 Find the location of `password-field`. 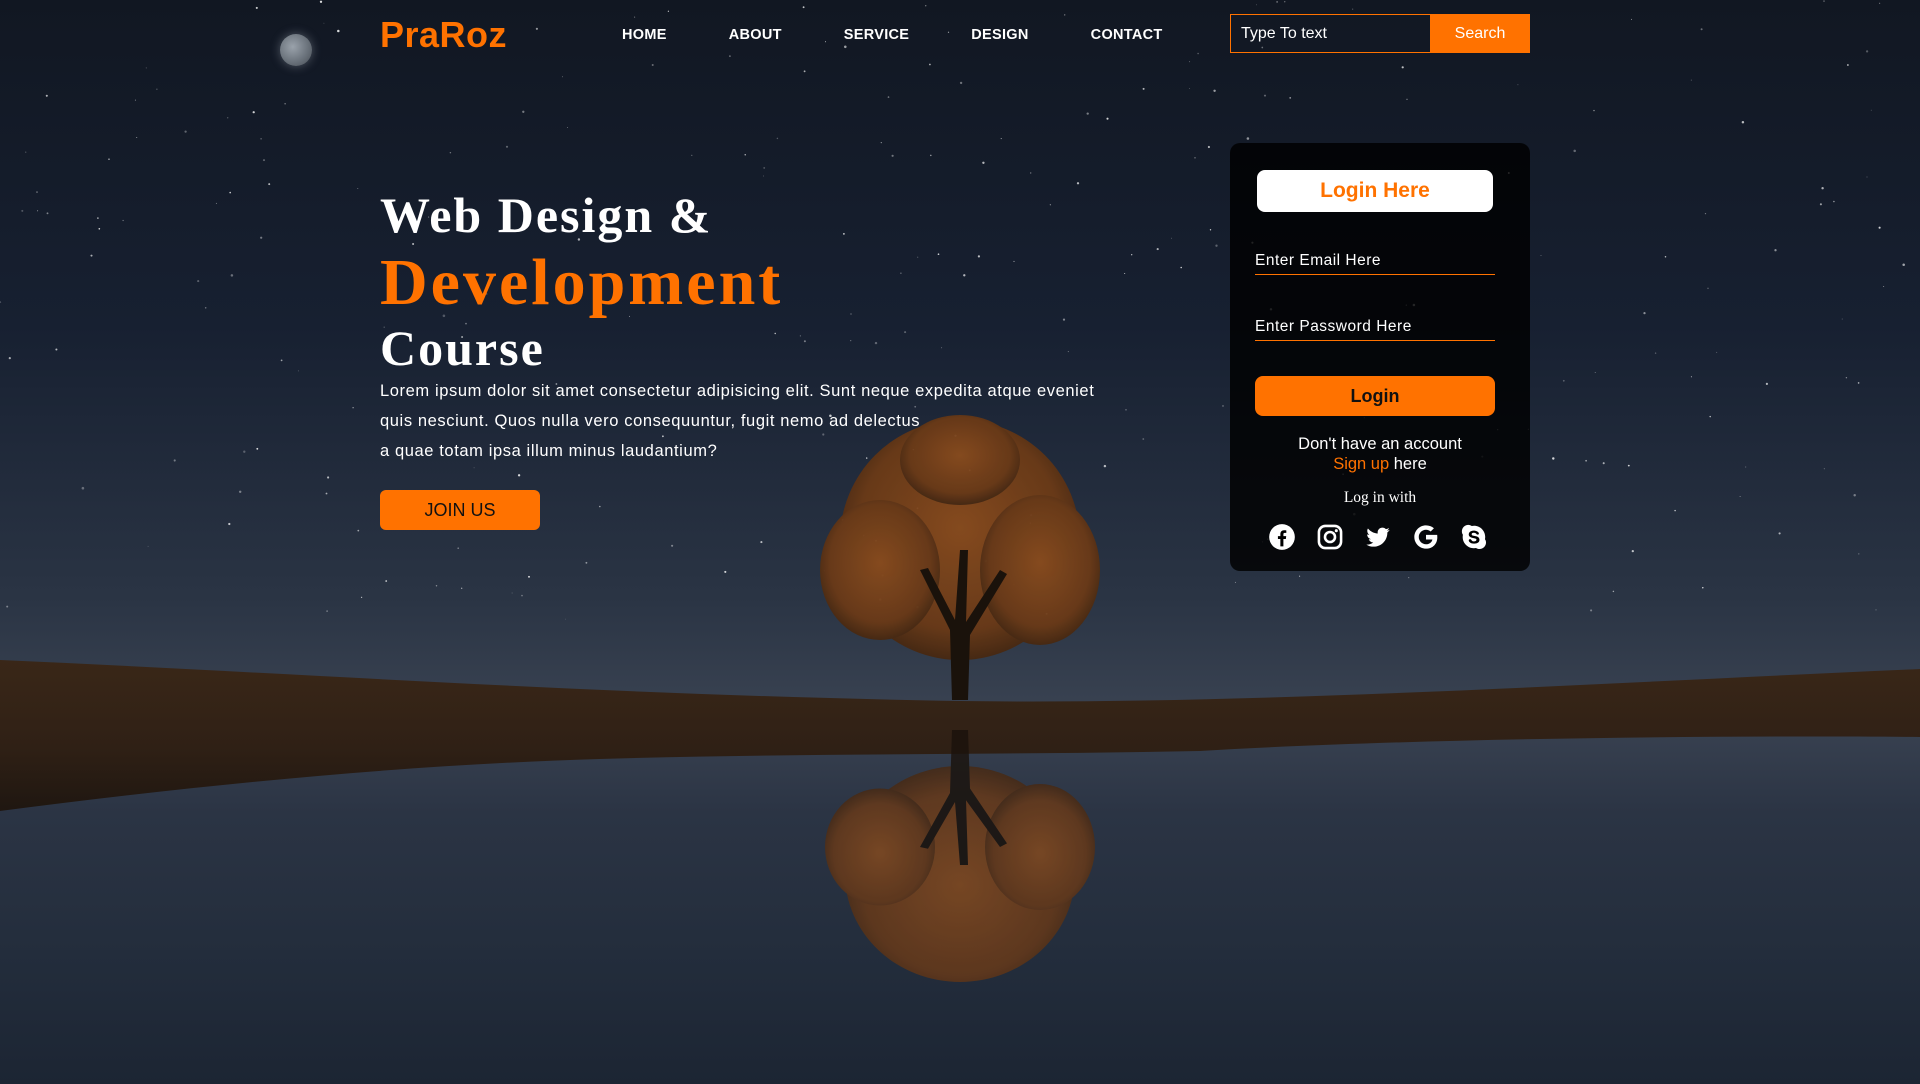

password-field is located at coordinates (1375, 327).